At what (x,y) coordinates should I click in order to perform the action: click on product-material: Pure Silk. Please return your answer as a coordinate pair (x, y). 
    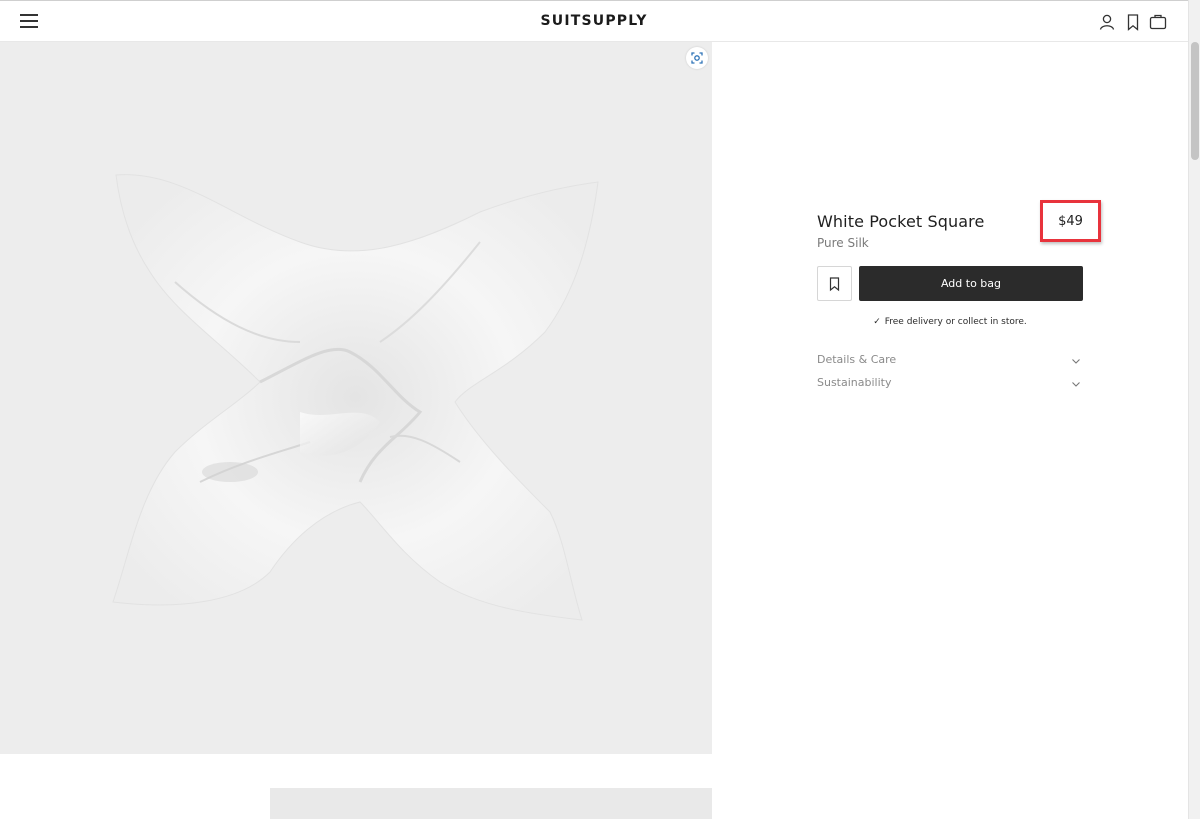
    Looking at the image, I should click on (843, 243).